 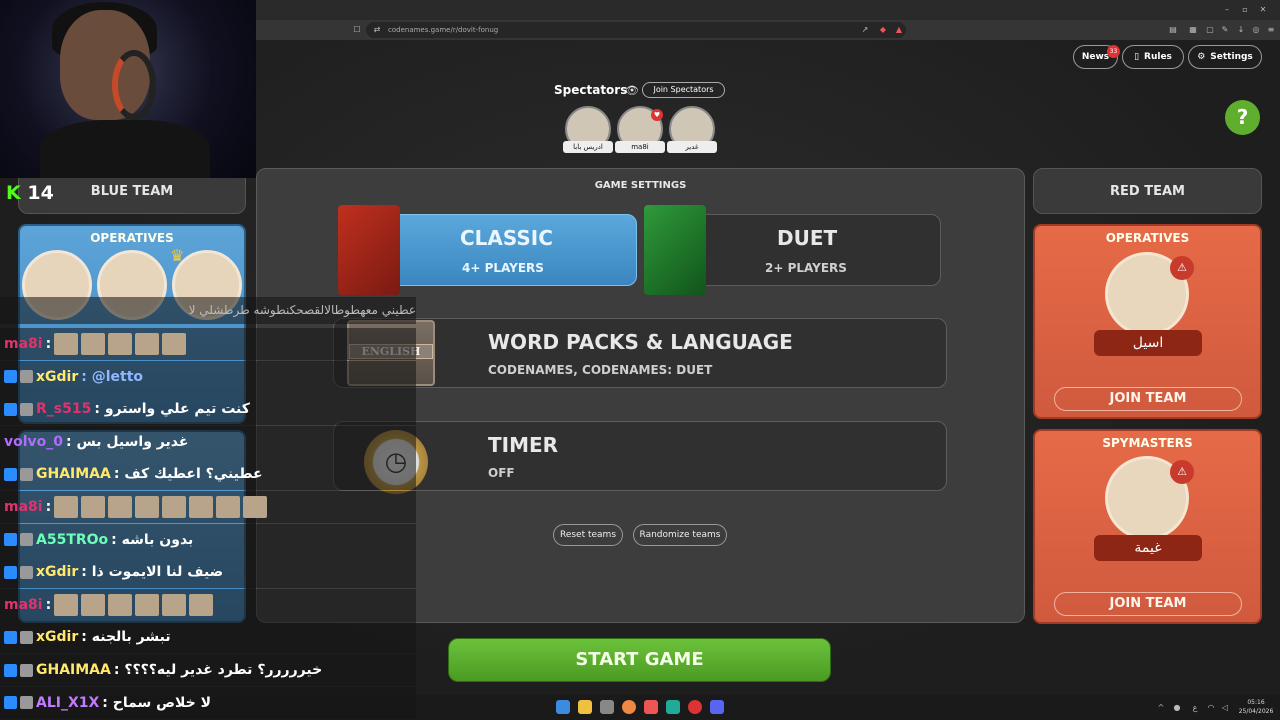 I want to click on join-red-spymasters-button: JOIN TEAM, so click(x=1148, y=604).